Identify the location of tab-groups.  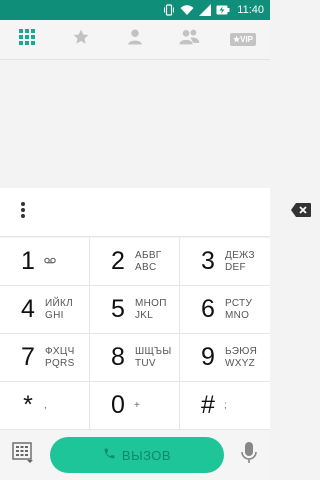
(189, 40).